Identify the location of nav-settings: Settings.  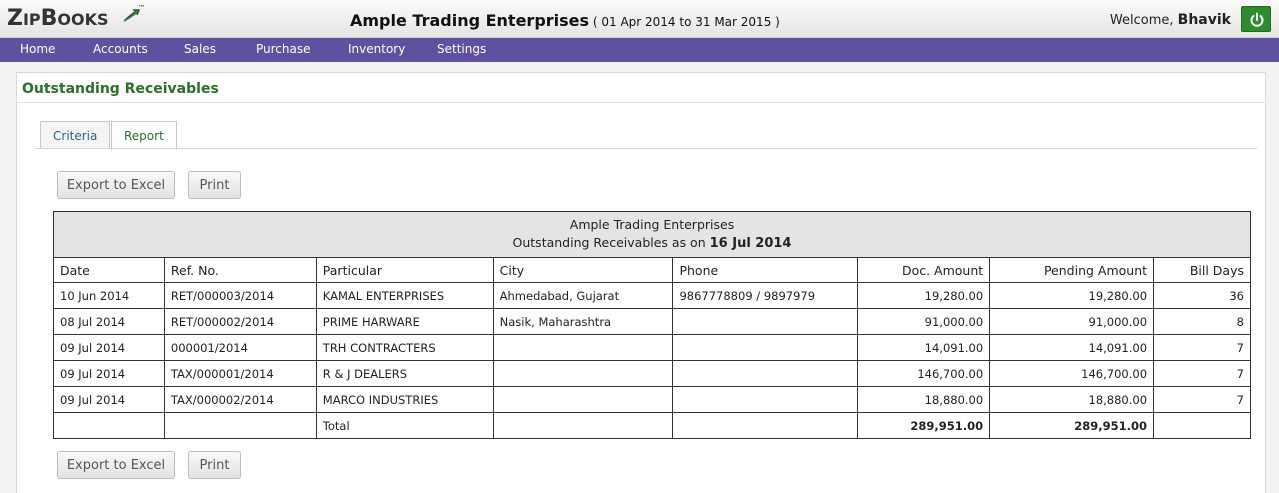
(461, 49).